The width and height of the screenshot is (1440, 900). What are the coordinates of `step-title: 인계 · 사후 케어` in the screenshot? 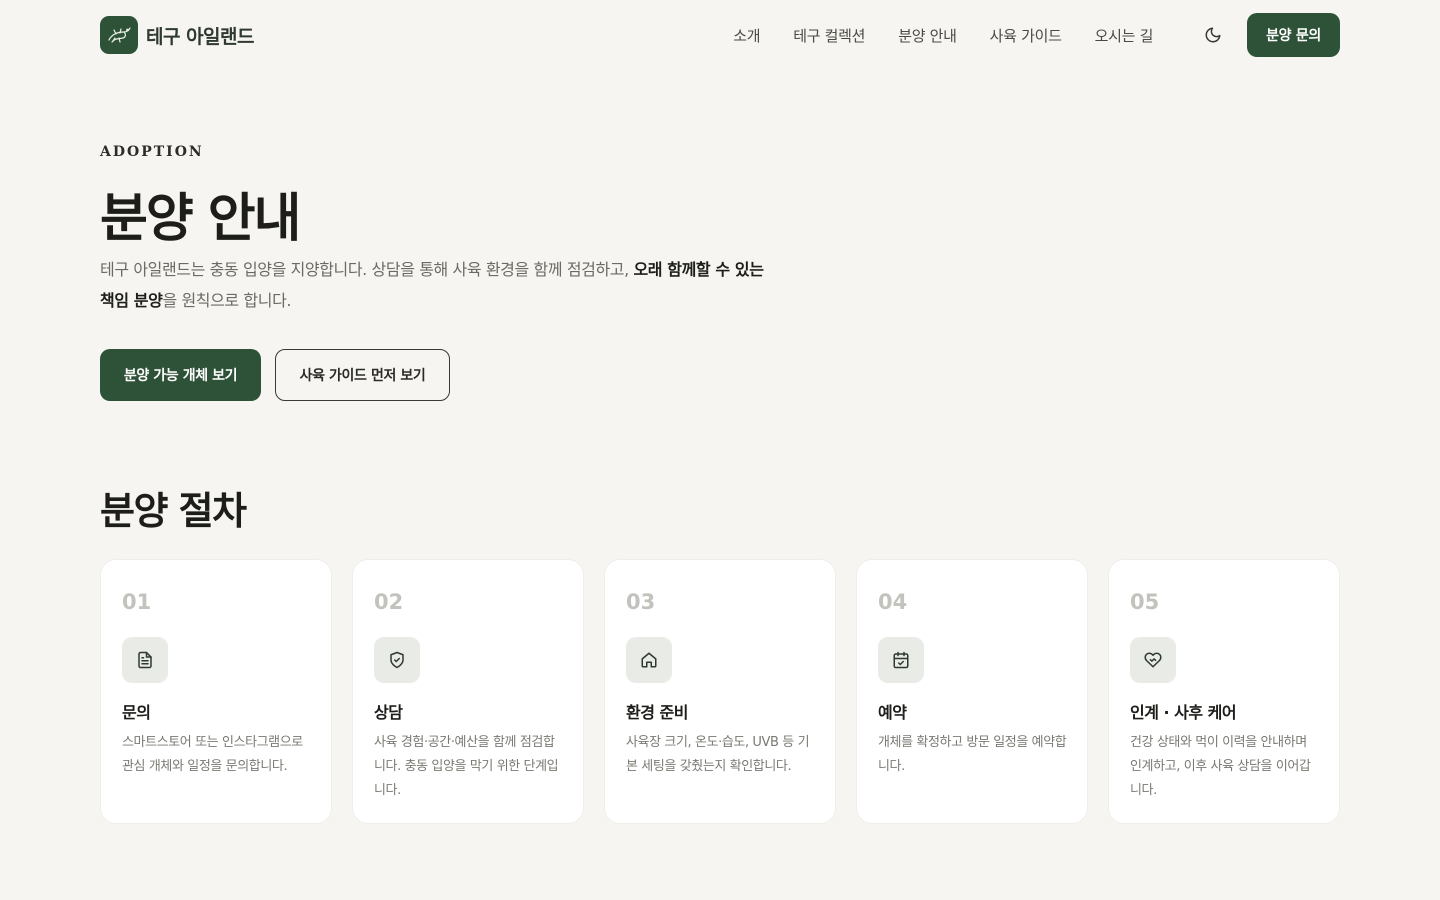 It's located at (1183, 712).